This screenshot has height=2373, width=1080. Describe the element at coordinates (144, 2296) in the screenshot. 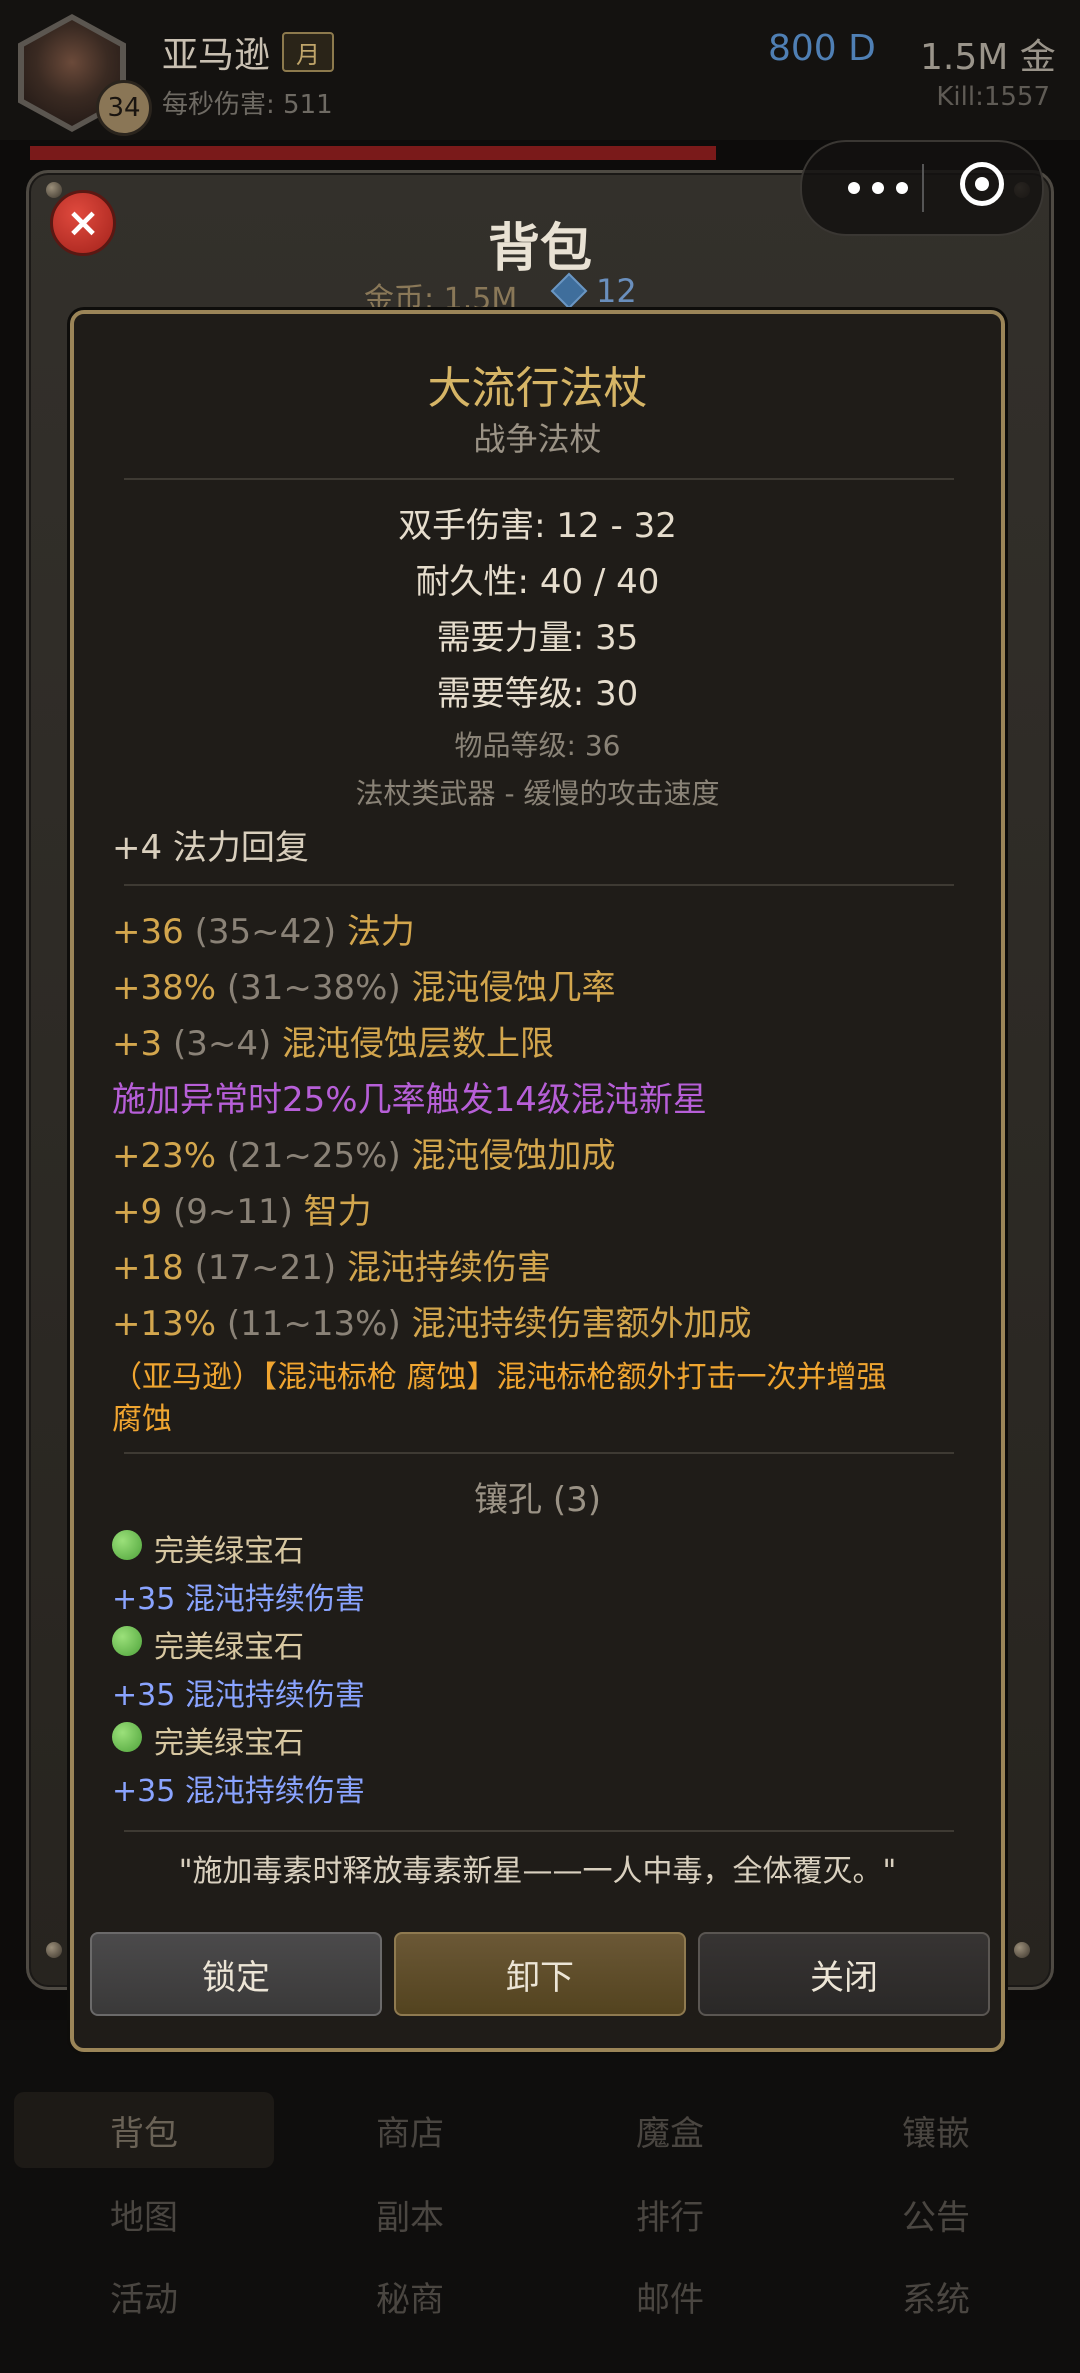

I see `nav-events: 活动` at that location.